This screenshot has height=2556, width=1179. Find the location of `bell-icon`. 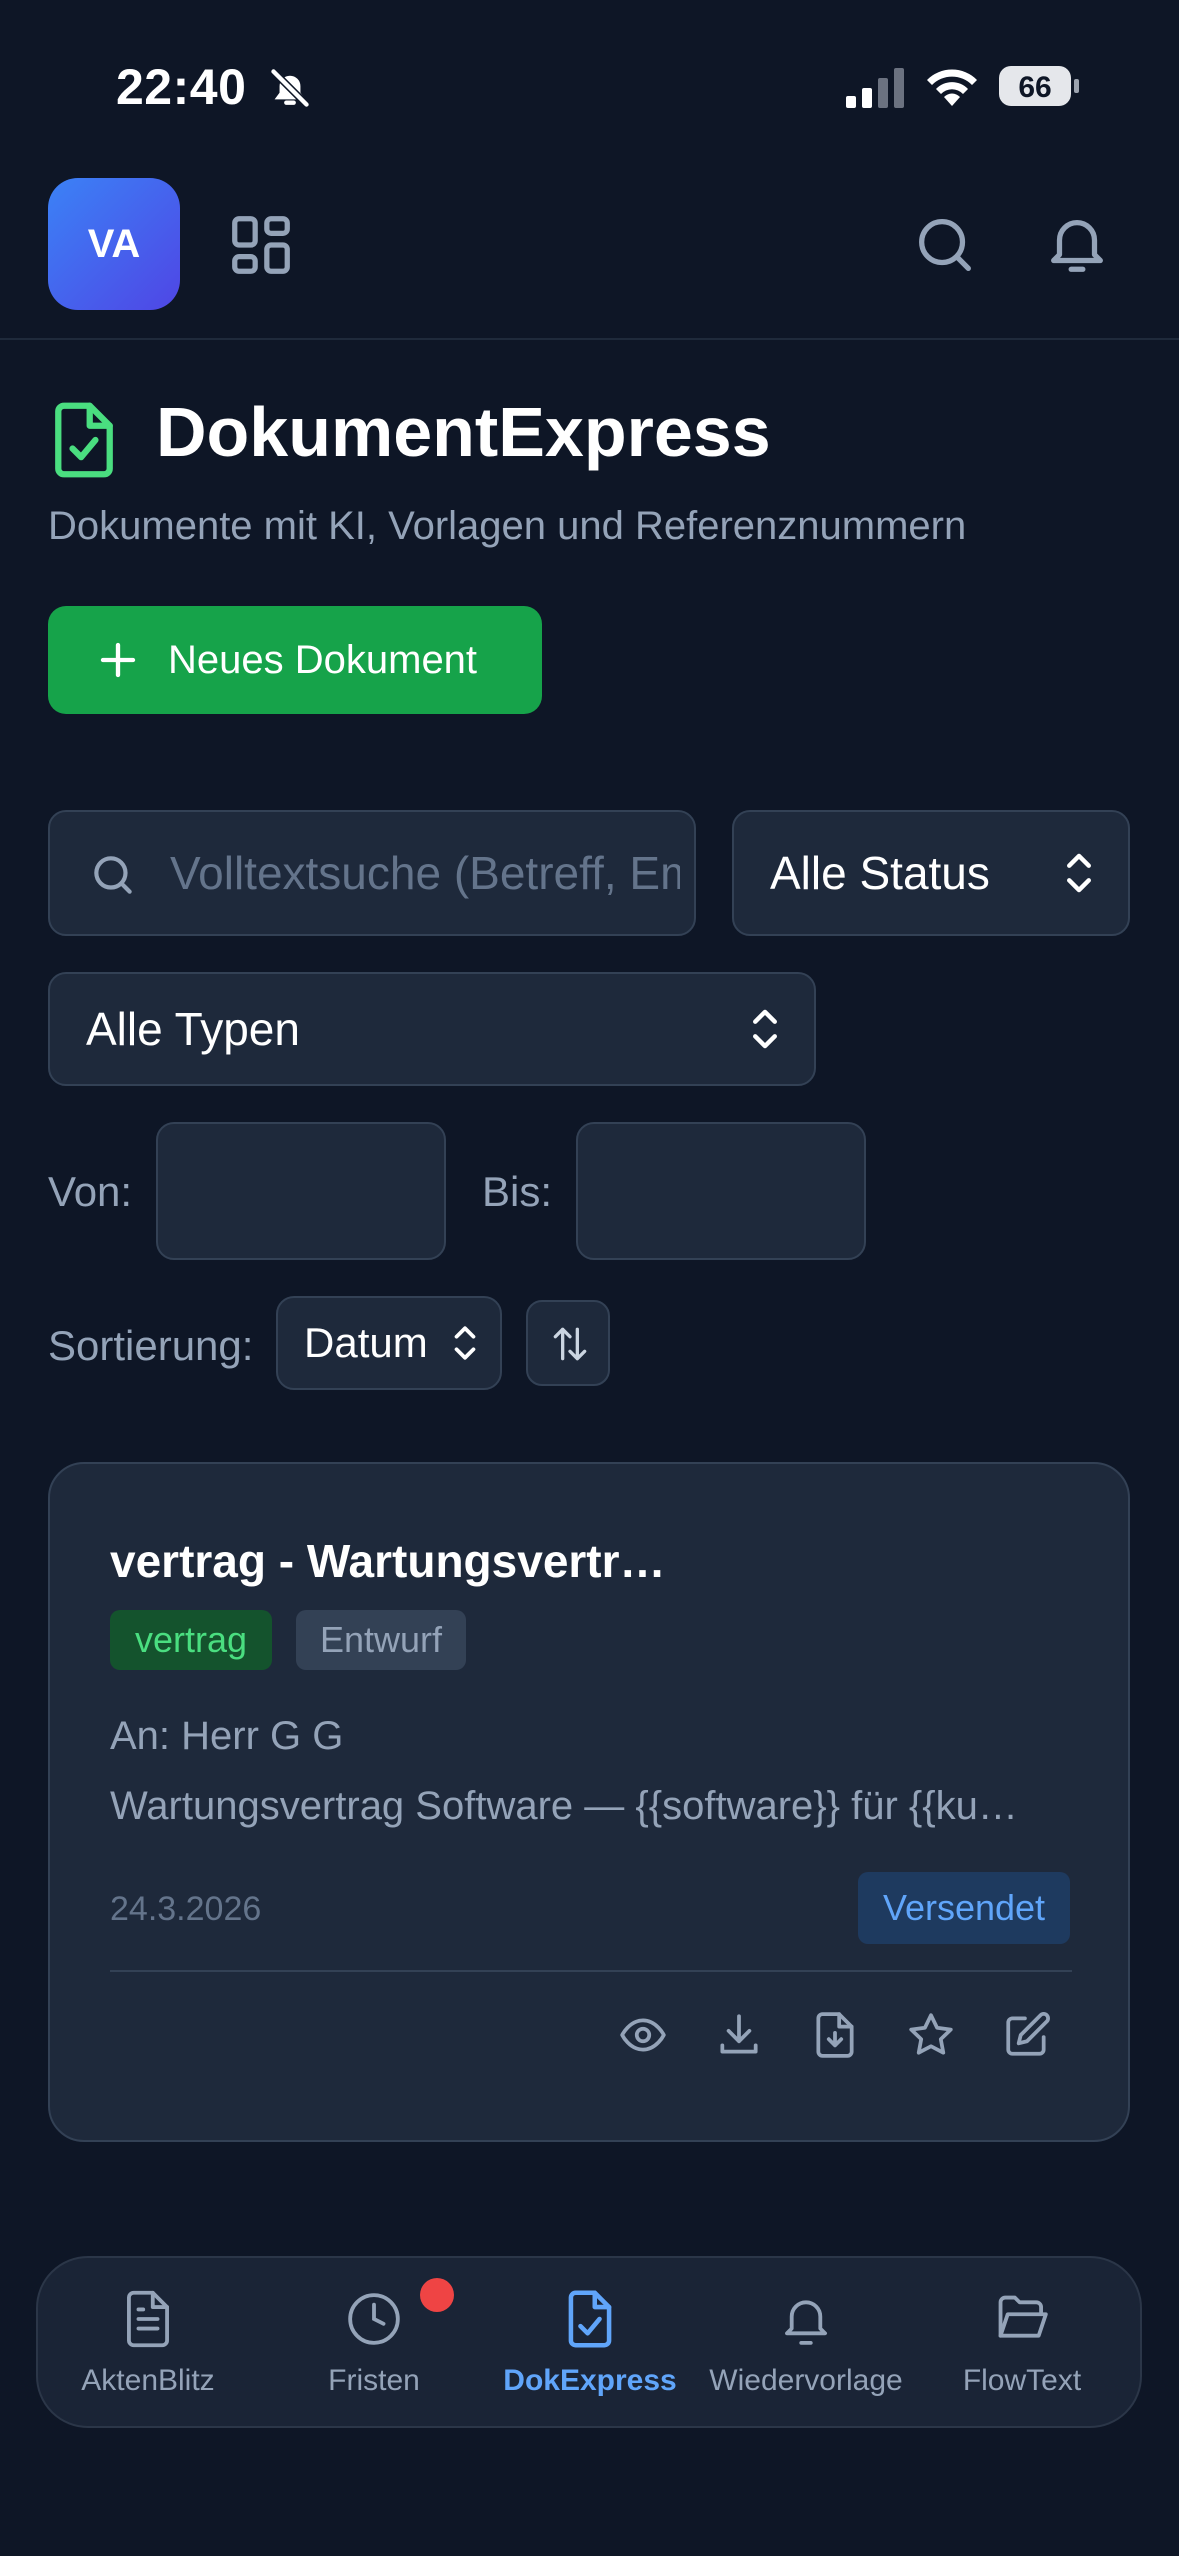

bell-icon is located at coordinates (806, 2322).